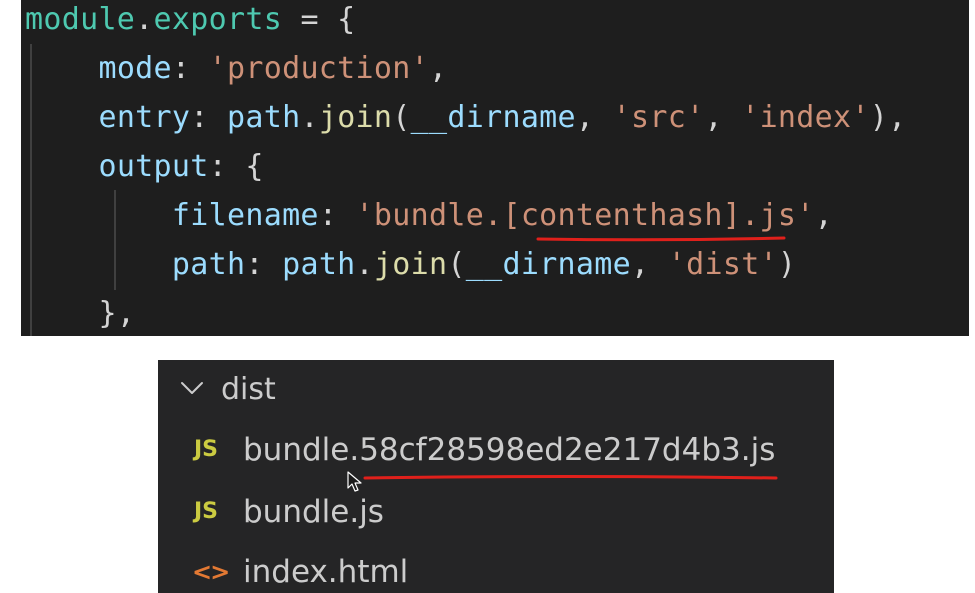 This screenshot has width=975, height=593. Describe the element at coordinates (661, 239) in the screenshot. I see `contenthash-underline-annotation` at that location.